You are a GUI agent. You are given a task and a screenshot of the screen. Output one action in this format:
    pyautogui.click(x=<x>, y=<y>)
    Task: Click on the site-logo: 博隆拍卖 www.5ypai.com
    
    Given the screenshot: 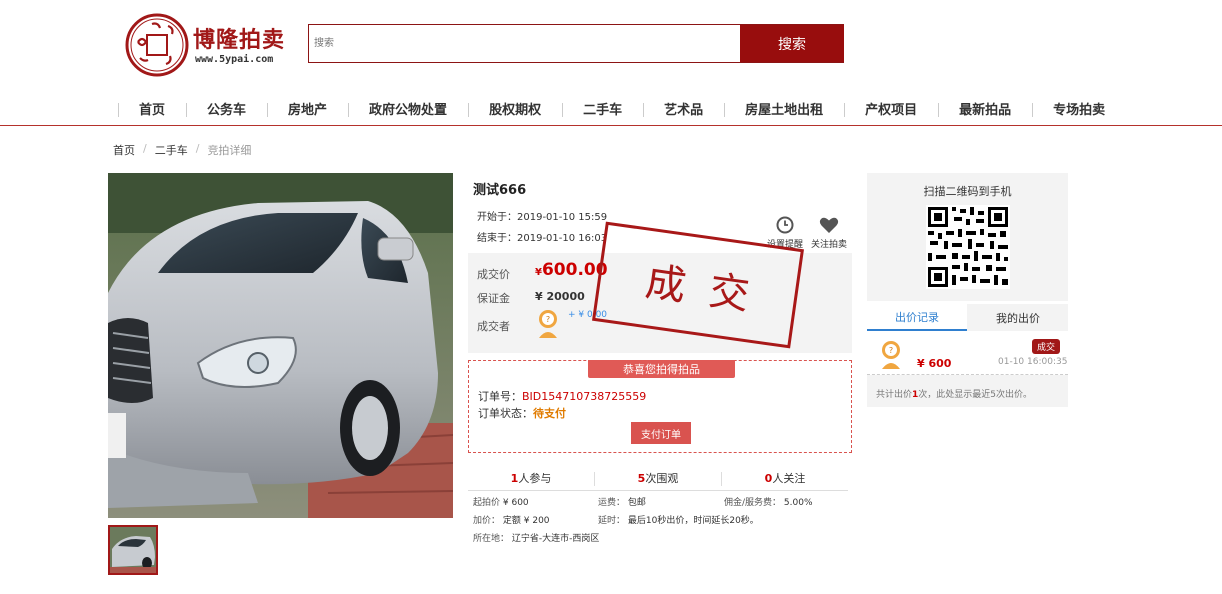 What is the action you would take?
    pyautogui.click(x=209, y=45)
    